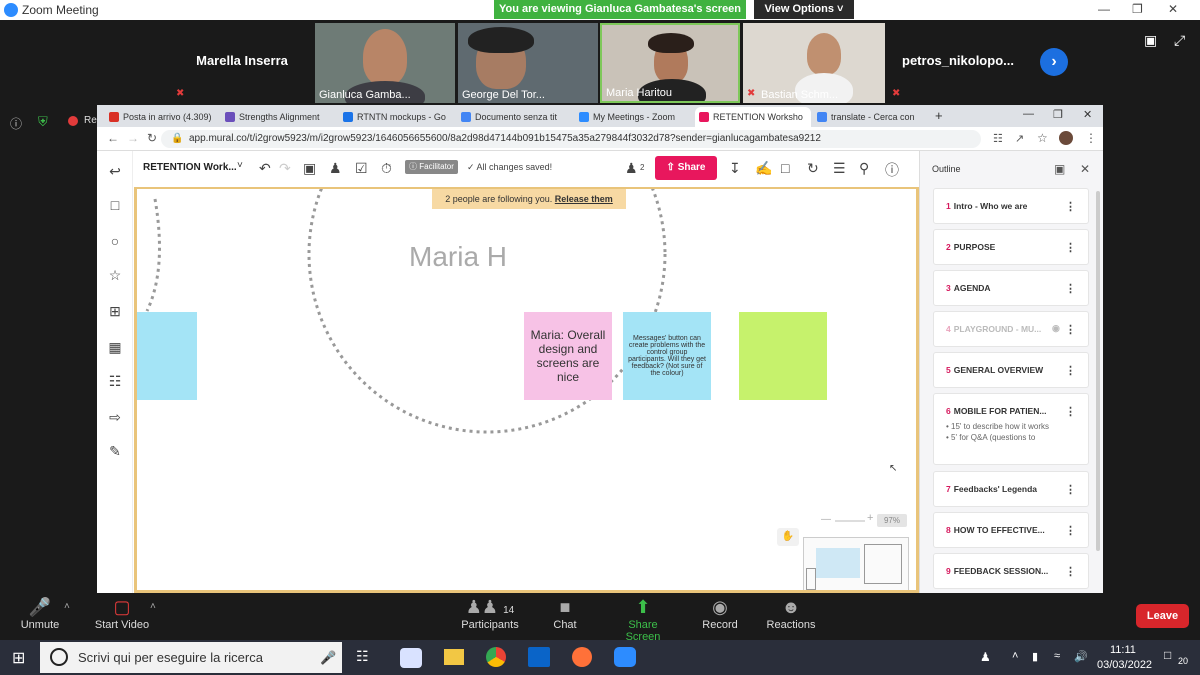 This screenshot has width=1200, height=675. What do you see at coordinates (265, 168) in the screenshot?
I see `undo-icon: ↶` at bounding box center [265, 168].